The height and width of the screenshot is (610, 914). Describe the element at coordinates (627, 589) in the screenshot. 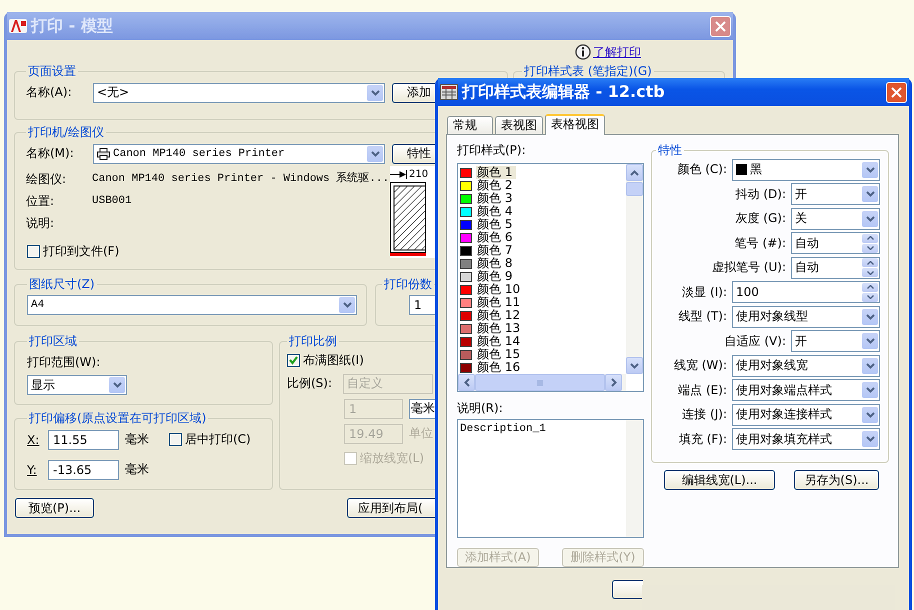

I see `dialog-button` at that location.